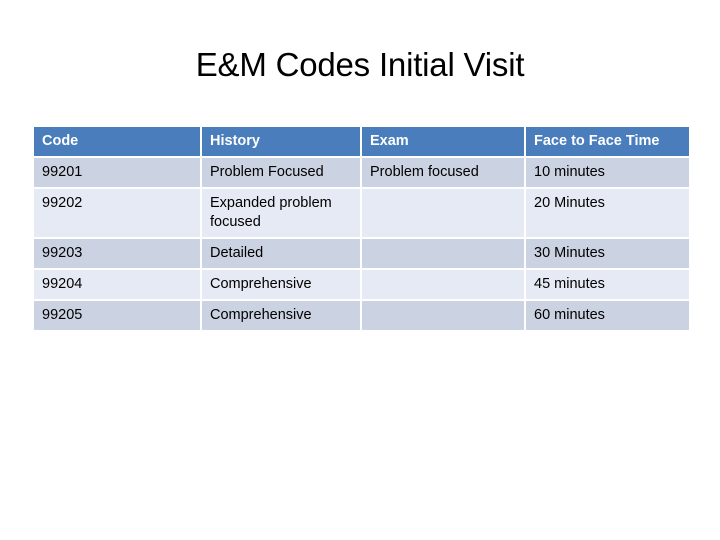 Image resolution: width=720 pixels, height=540 pixels. What do you see at coordinates (117, 172) in the screenshot?
I see `cell-code: 99201` at bounding box center [117, 172].